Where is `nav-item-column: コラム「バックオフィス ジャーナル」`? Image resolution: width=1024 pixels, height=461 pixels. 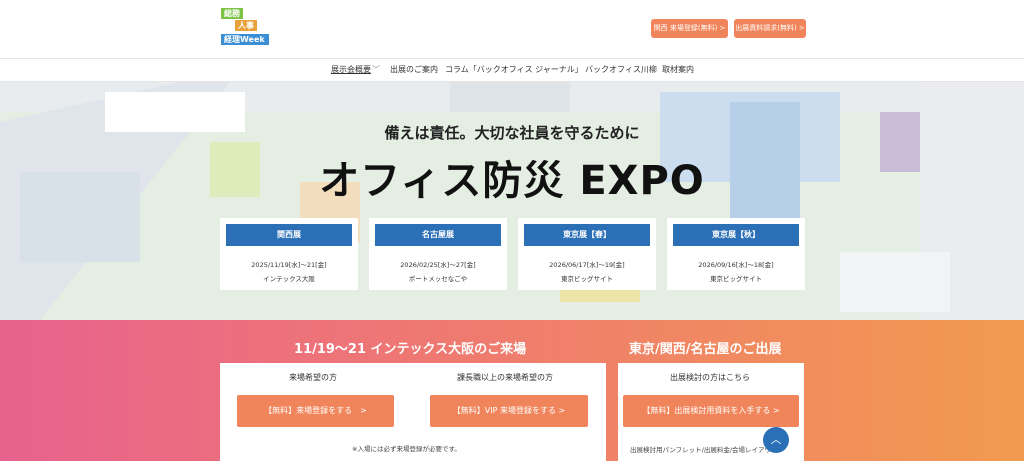 nav-item-column: コラム「バックオフィス ジャーナル」 is located at coordinates (514, 69).